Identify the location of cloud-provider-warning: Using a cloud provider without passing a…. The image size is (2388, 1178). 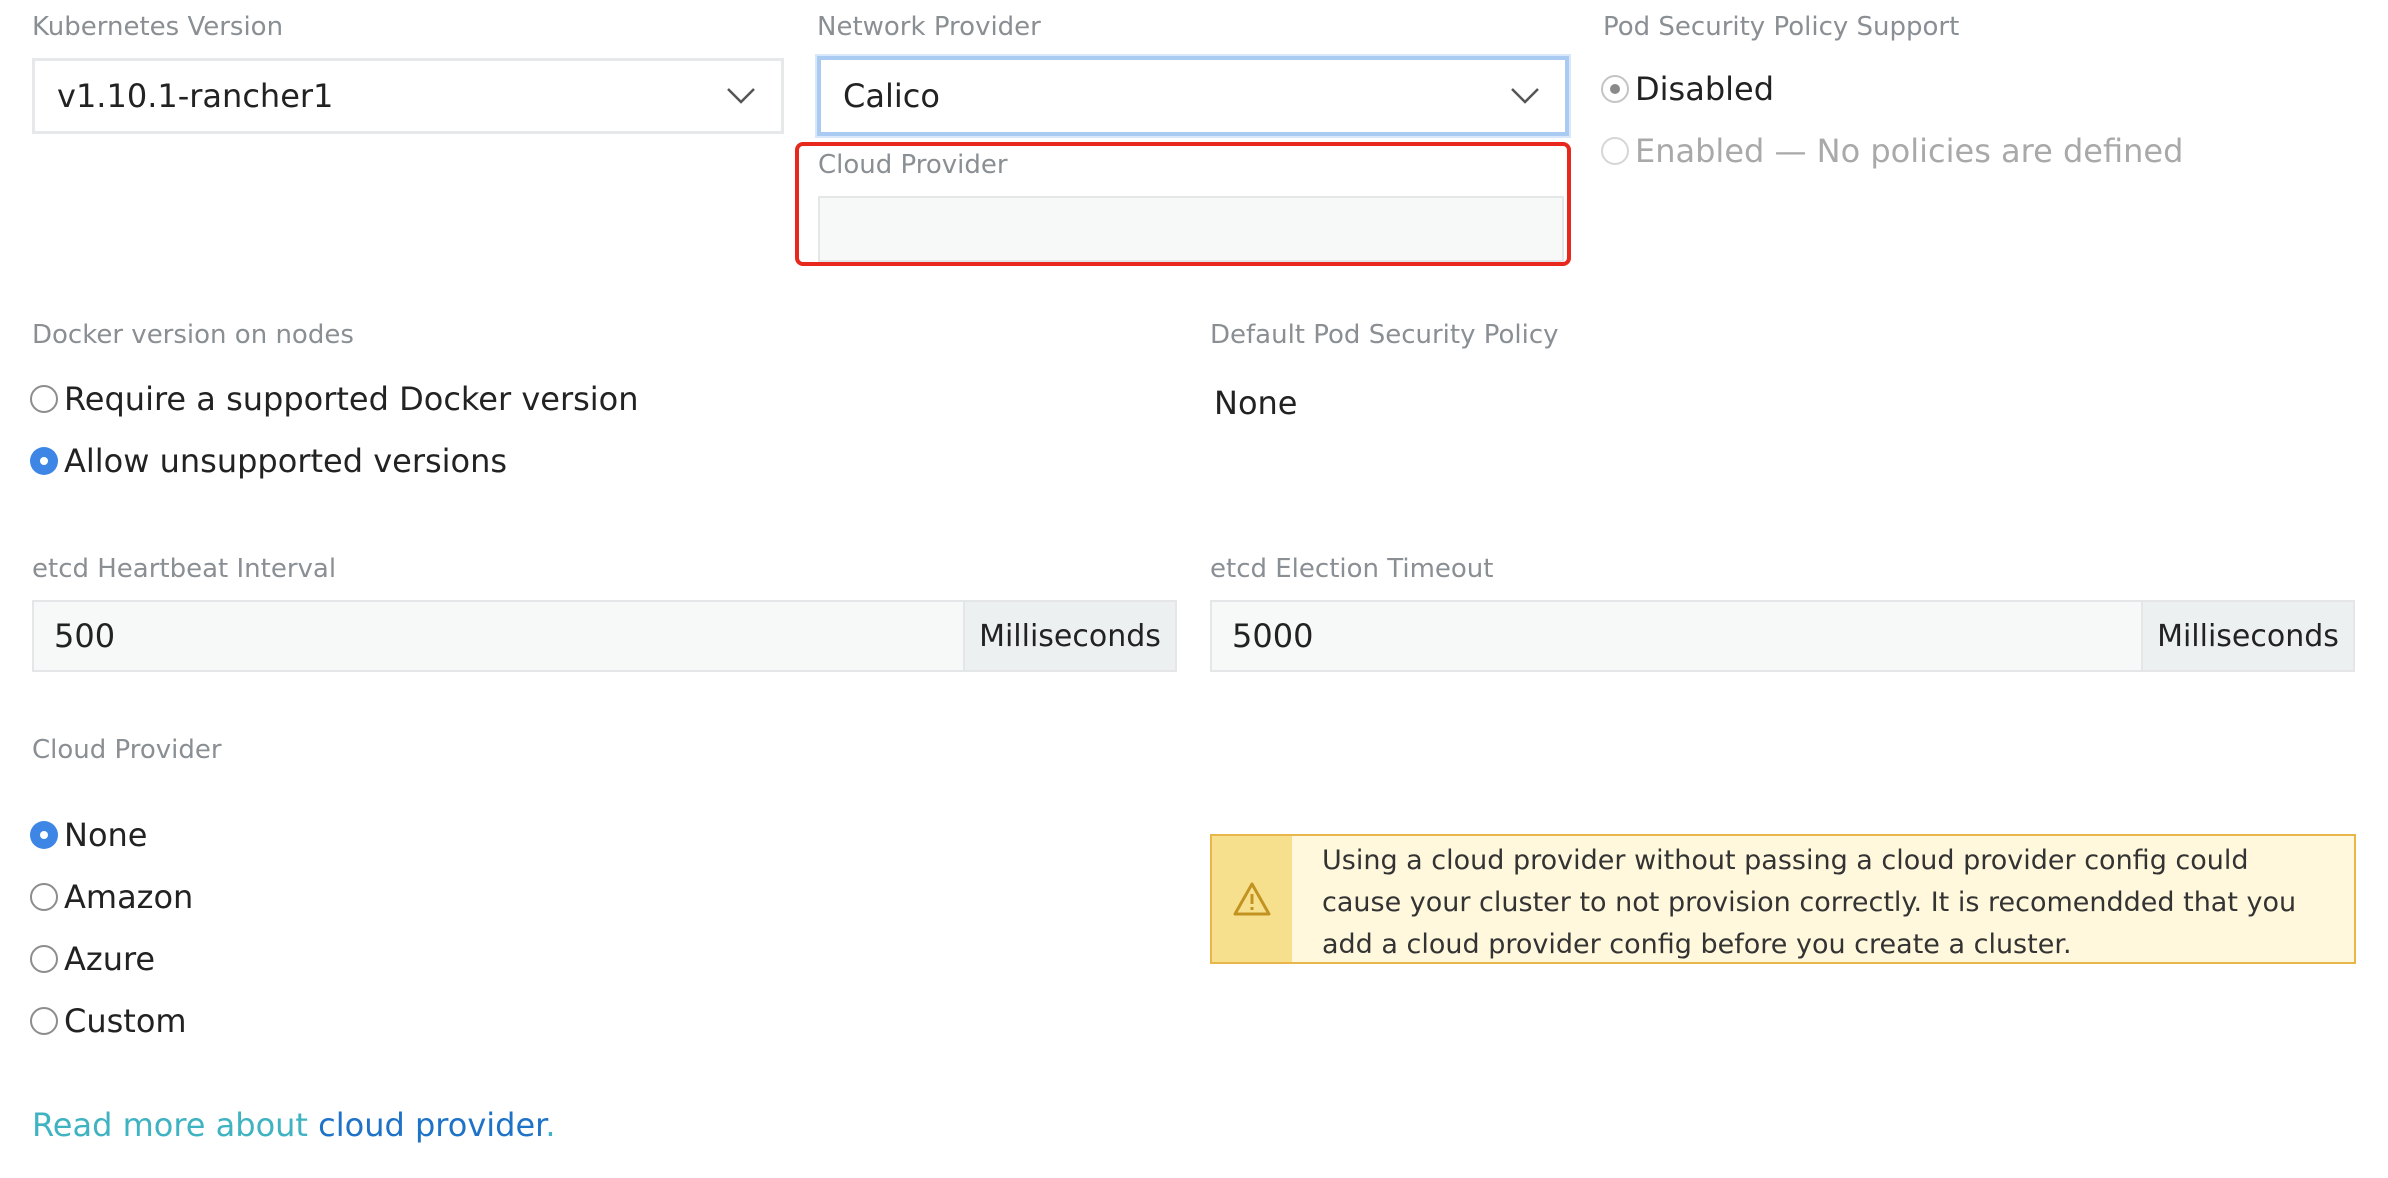
(1783, 899).